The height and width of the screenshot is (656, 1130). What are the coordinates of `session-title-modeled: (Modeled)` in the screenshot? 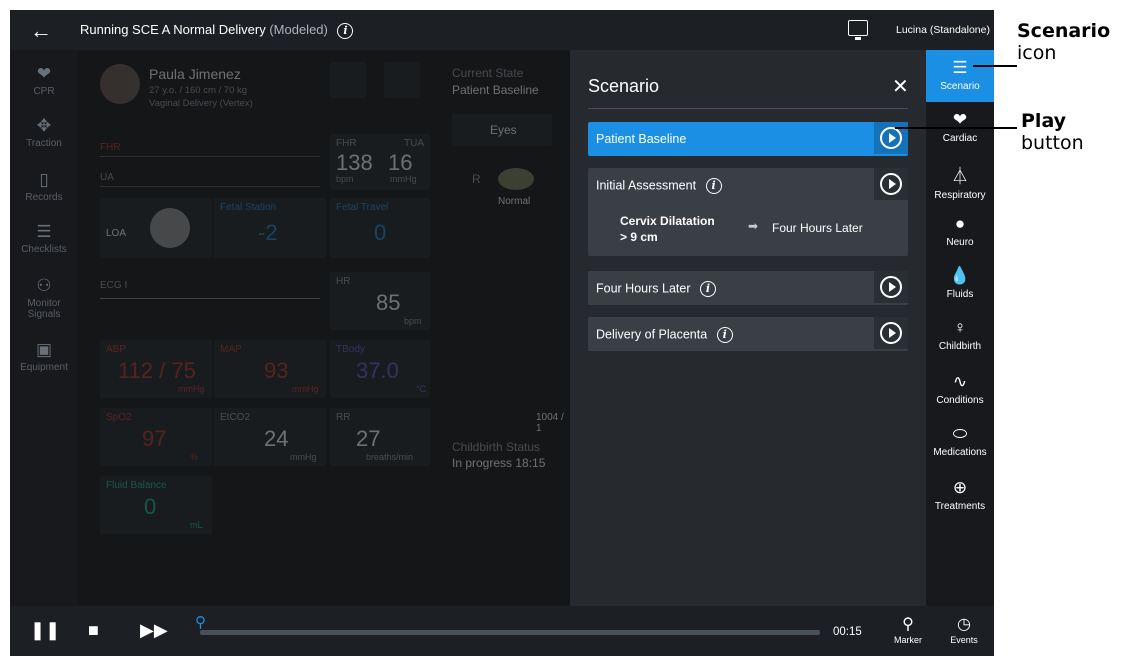 It's located at (298, 29).